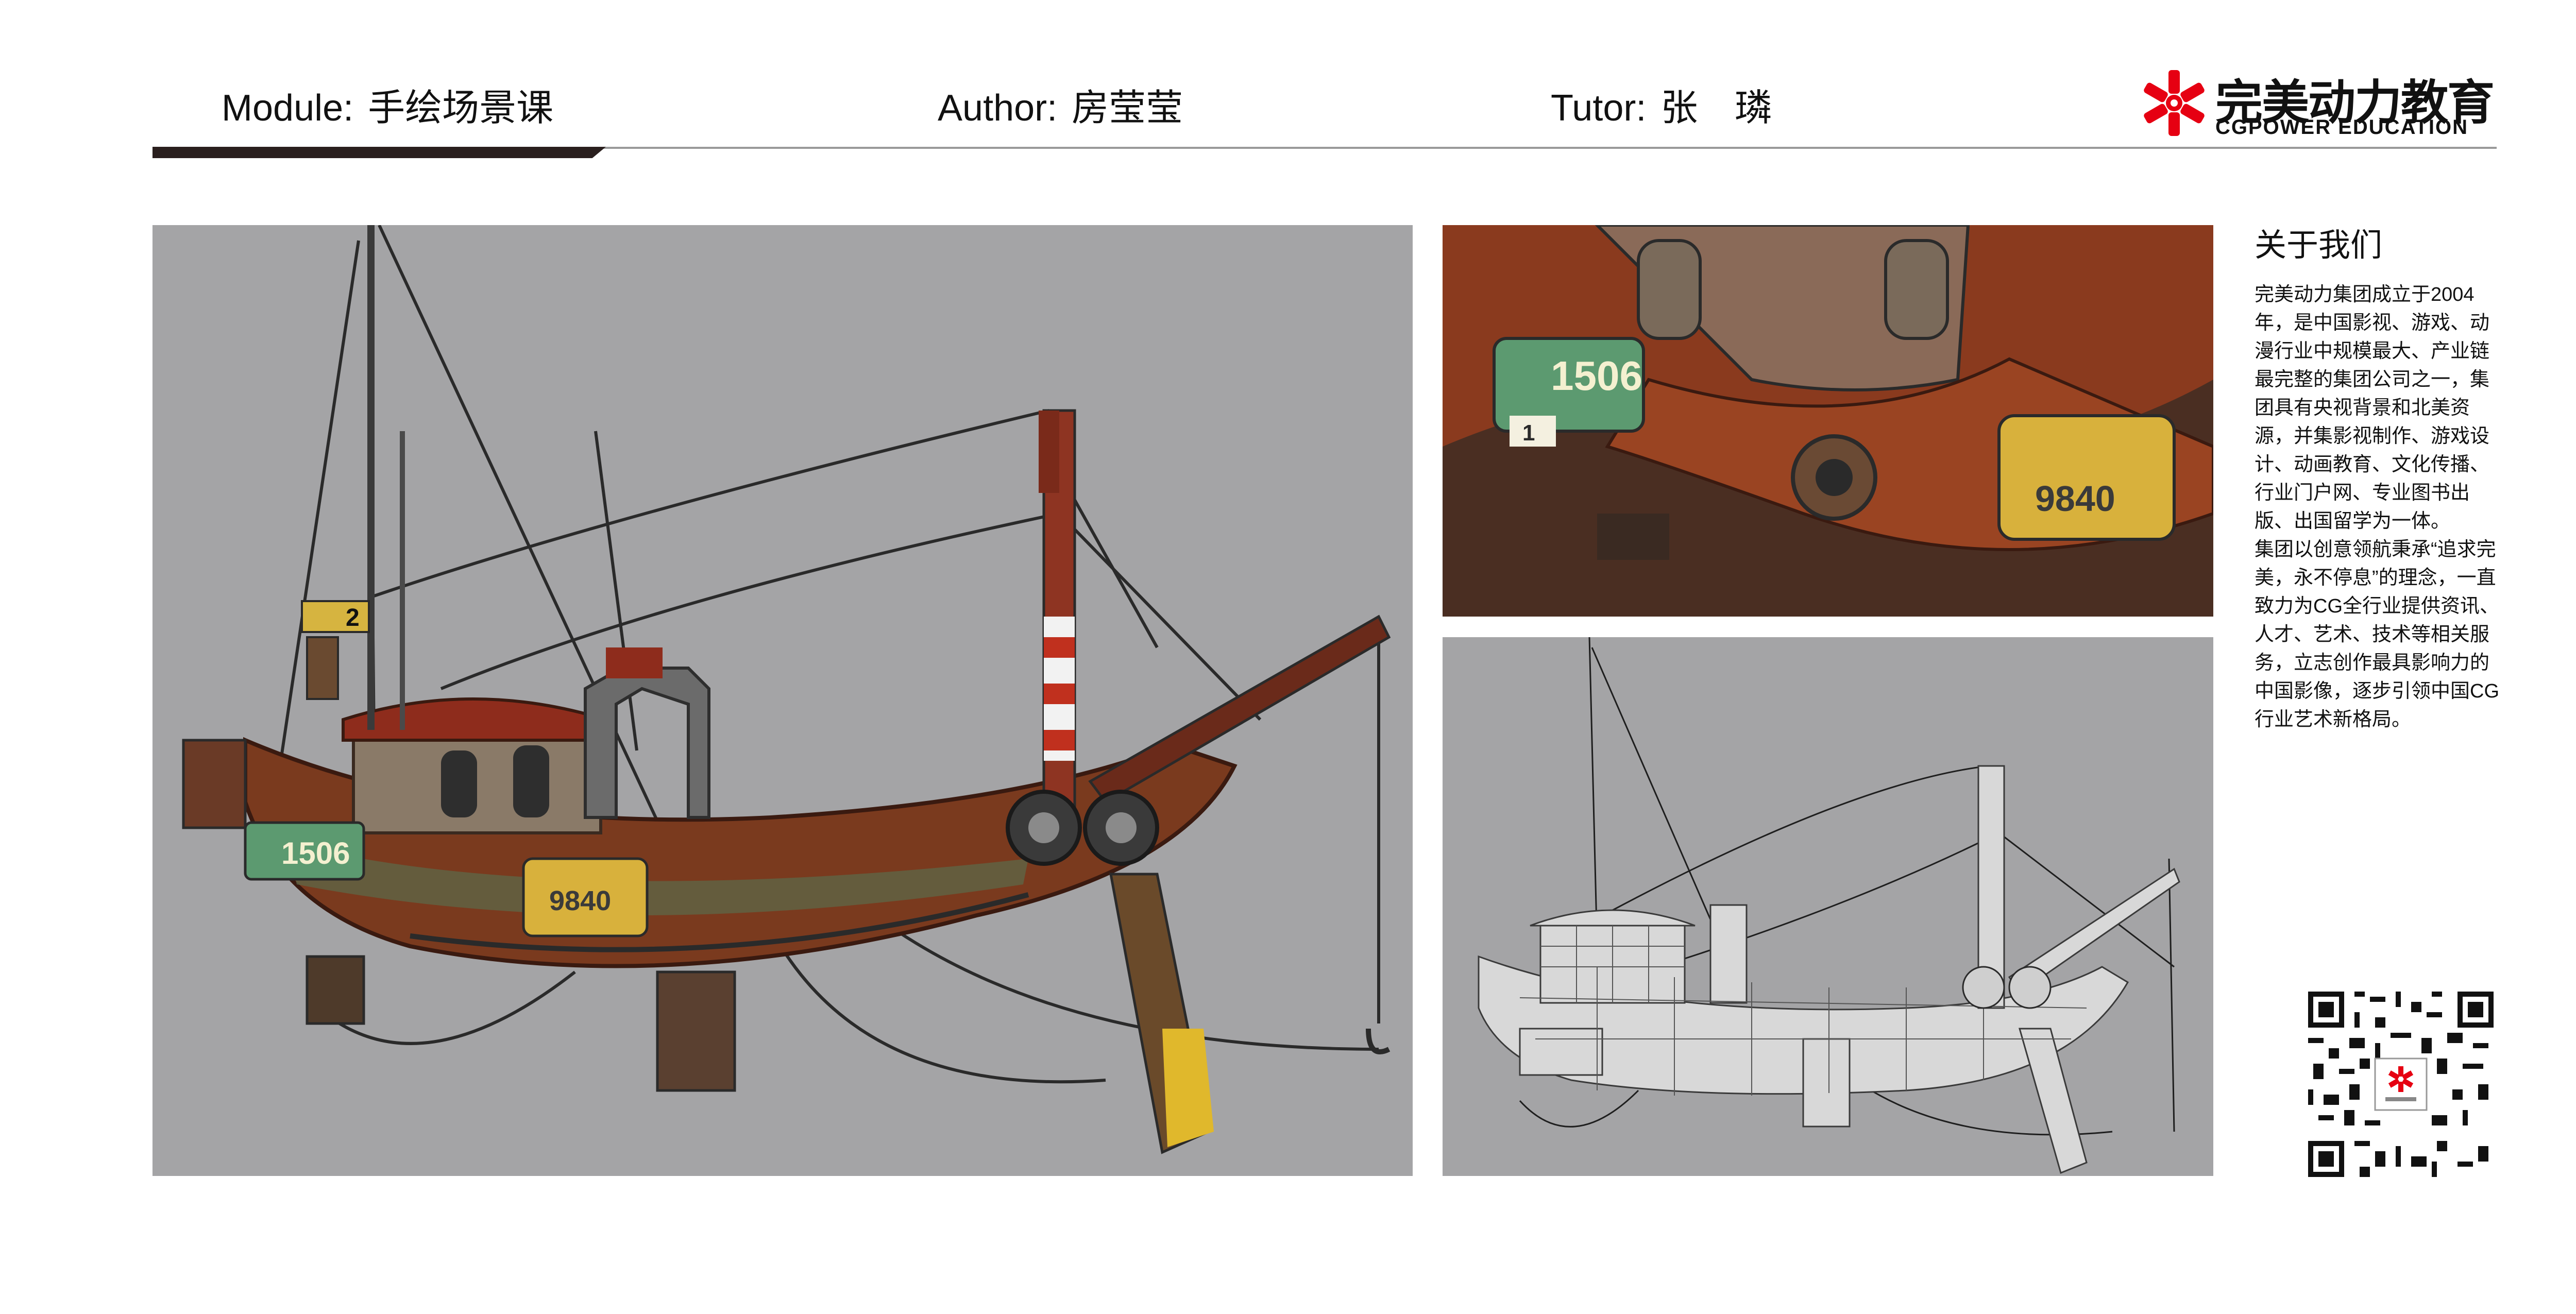 Image resolution: width=2576 pixels, height=1314 pixels. I want to click on detail-plate-left-number: 1506, so click(1596, 376).